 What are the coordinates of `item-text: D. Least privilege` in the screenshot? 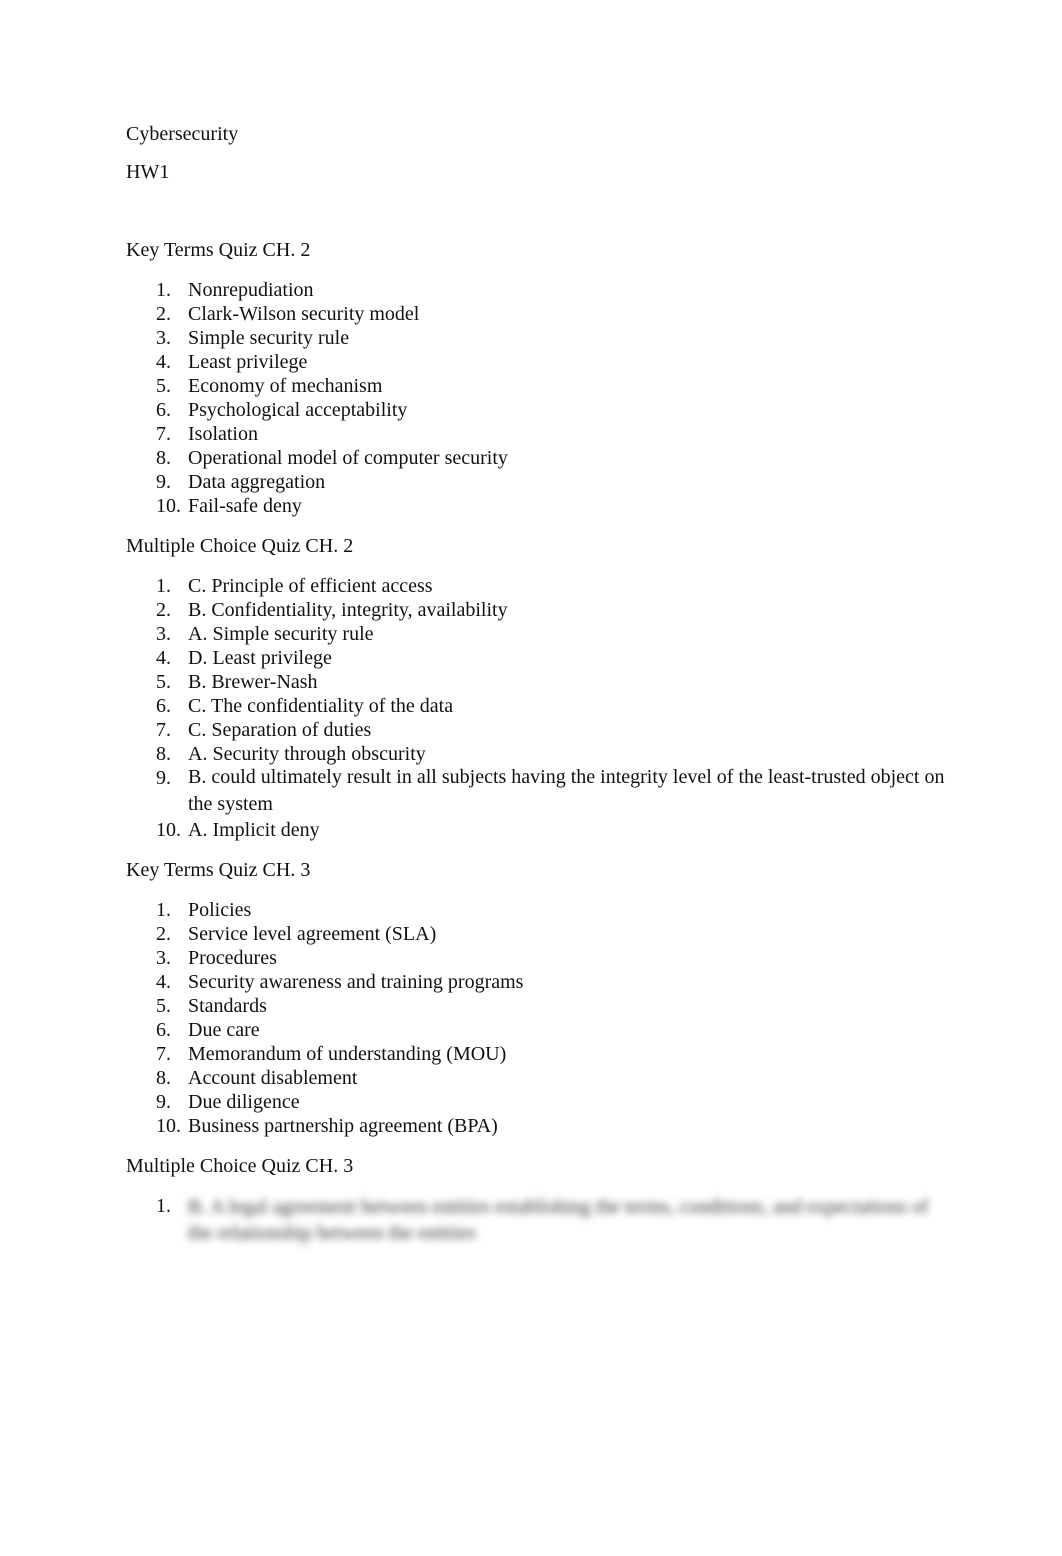 It's located at (260, 658).